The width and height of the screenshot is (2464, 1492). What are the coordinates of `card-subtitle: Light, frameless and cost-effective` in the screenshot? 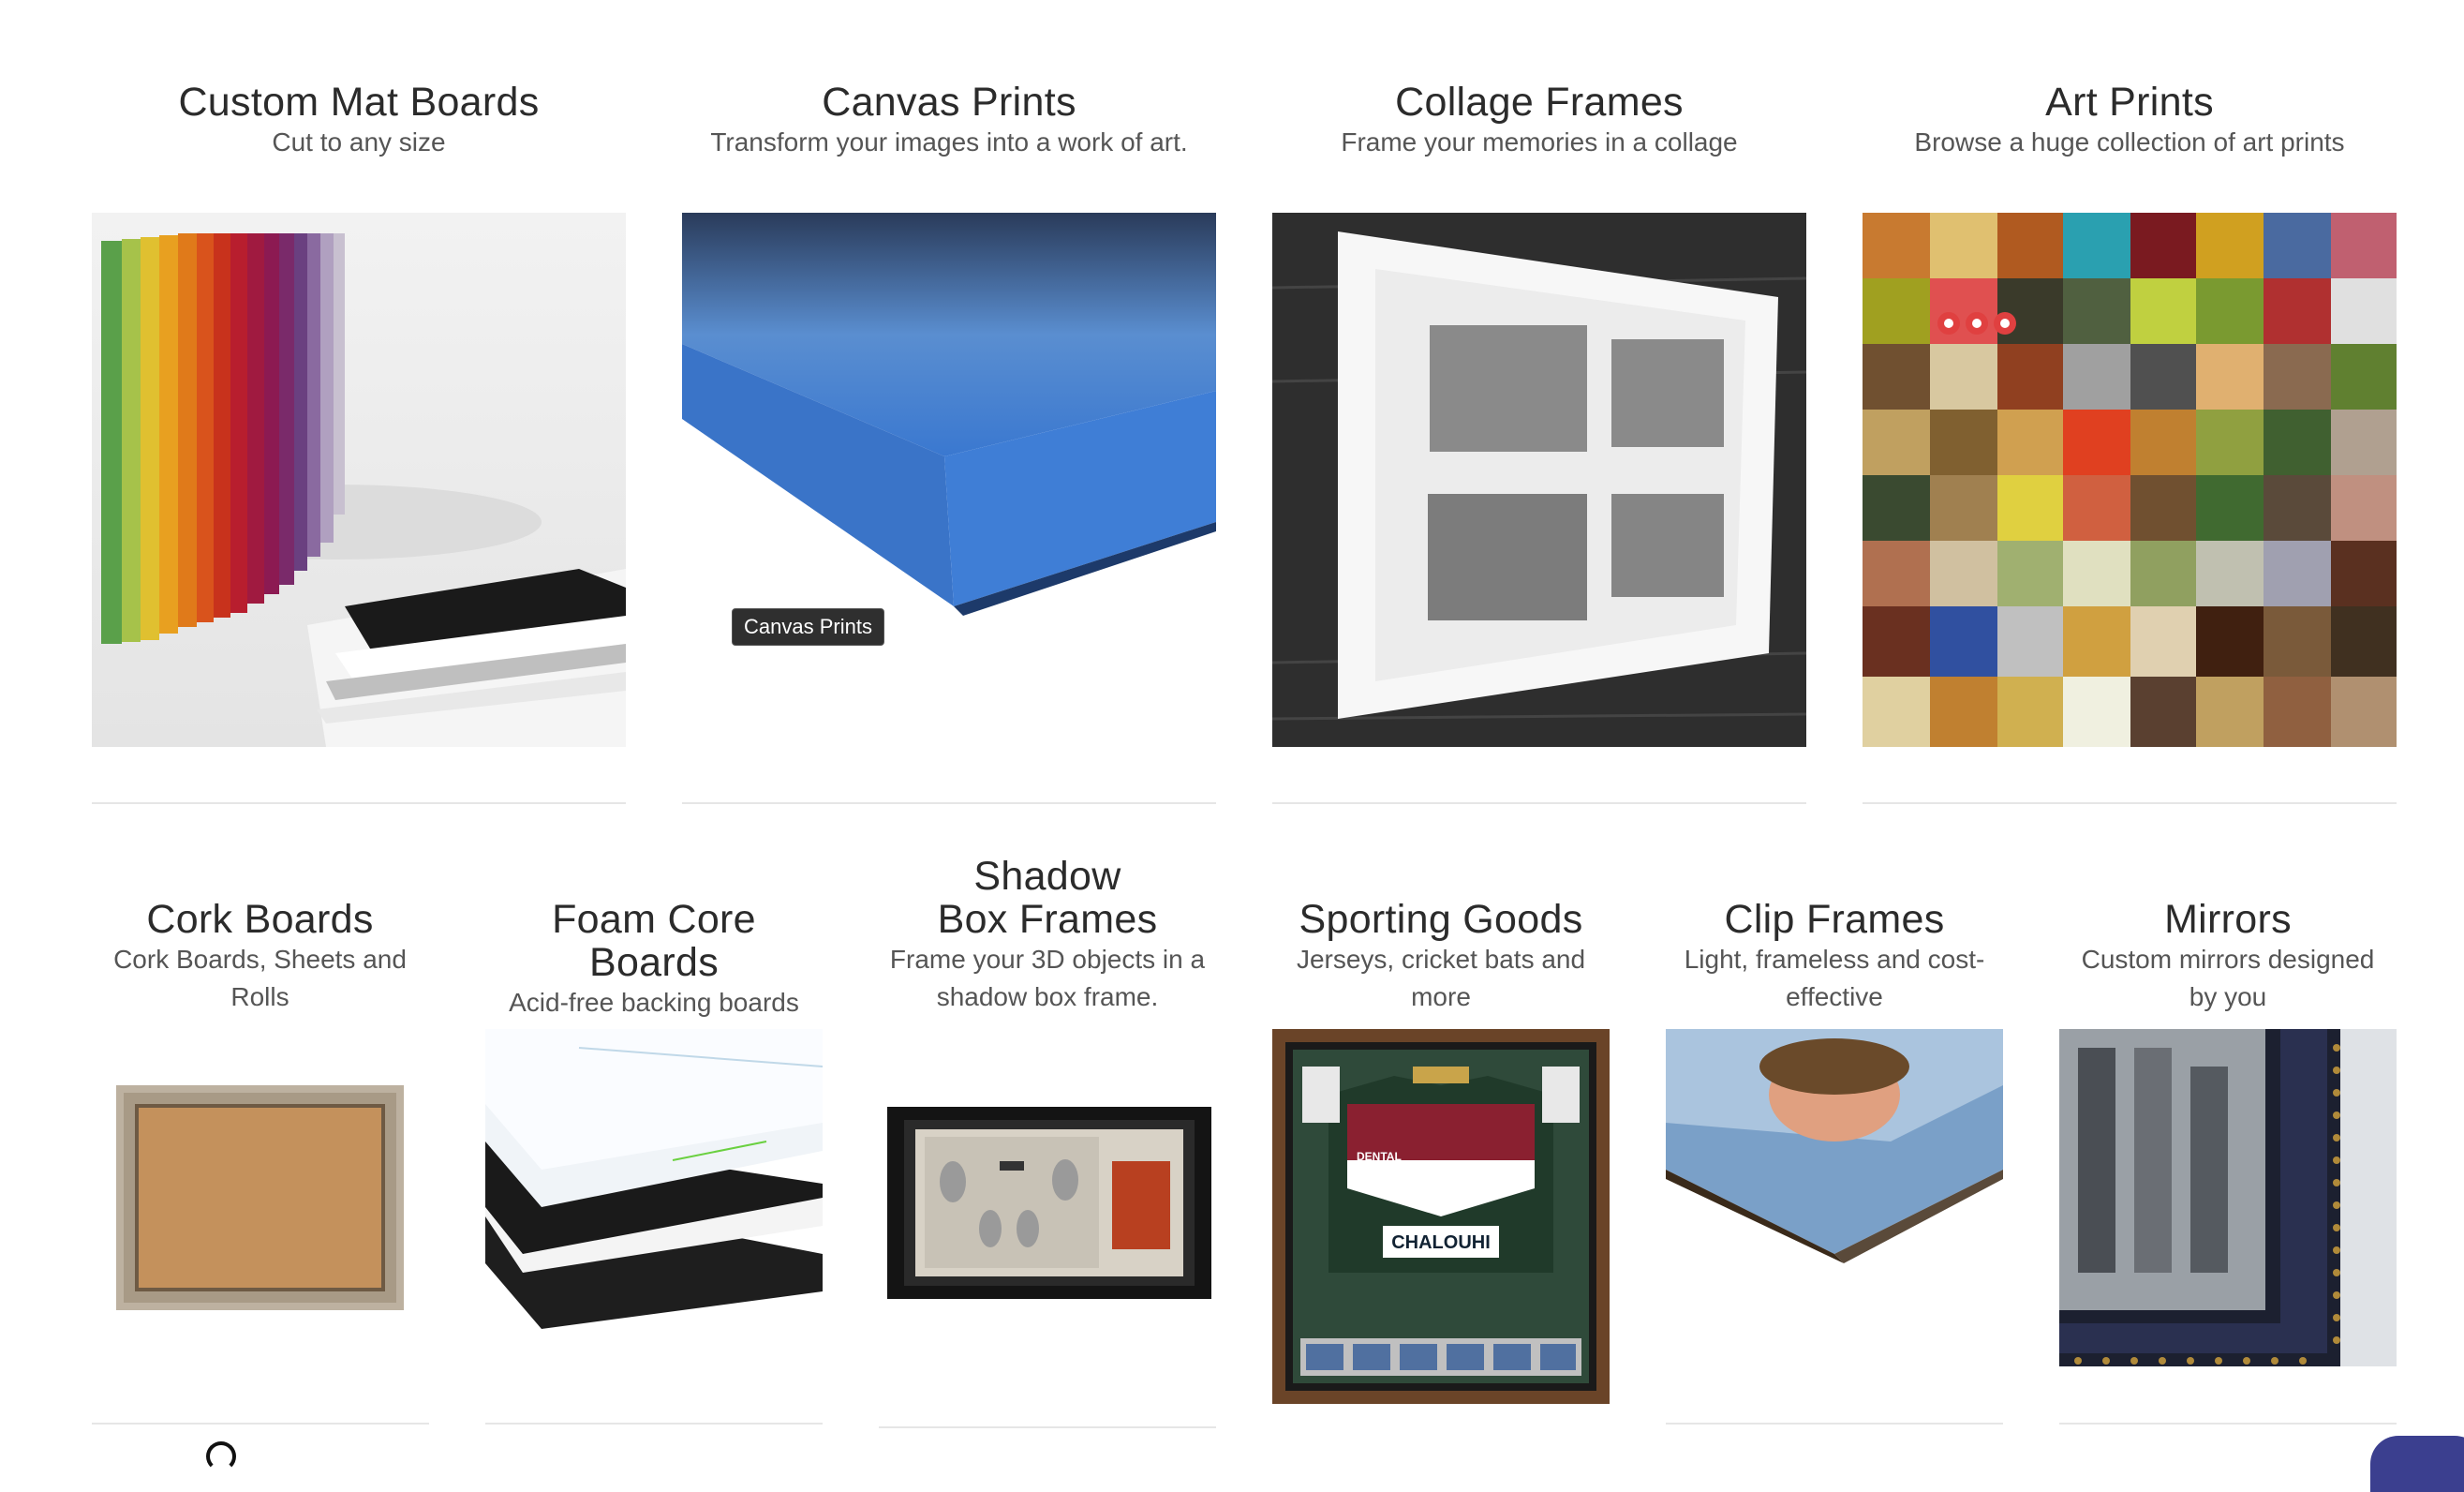 It's located at (1834, 978).